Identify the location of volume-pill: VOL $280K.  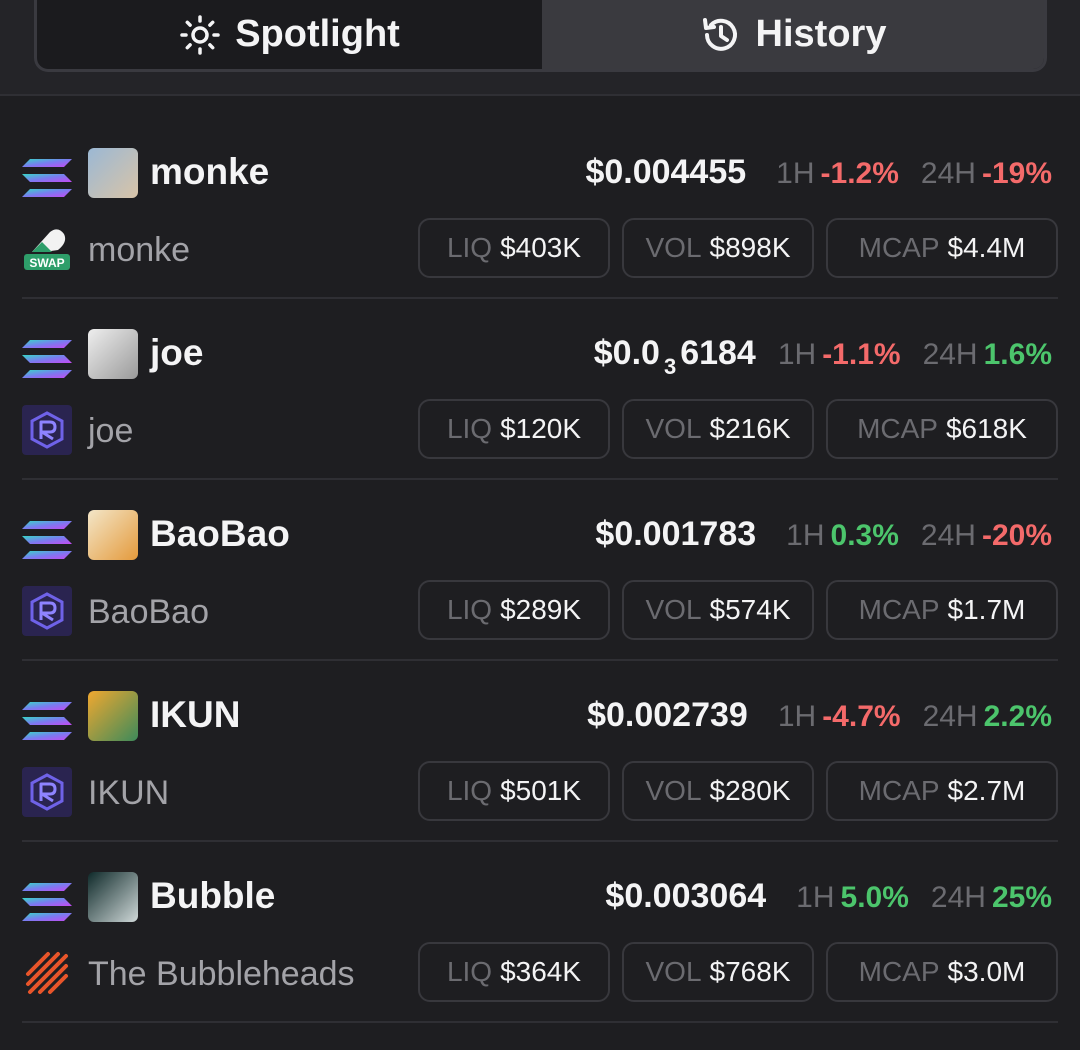
(718, 791).